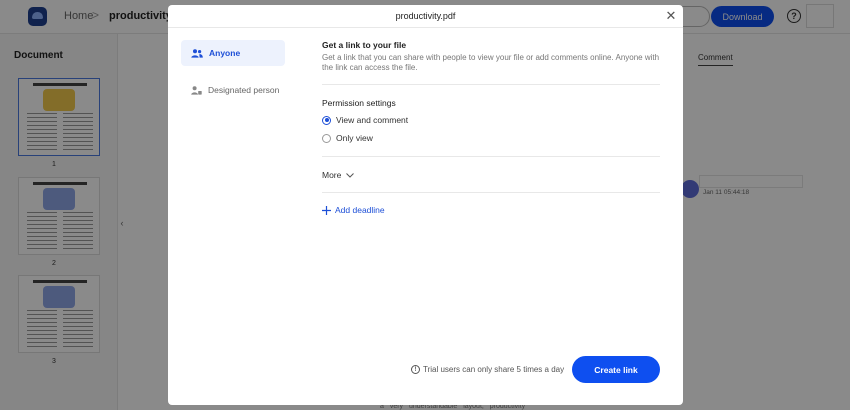 The height and width of the screenshot is (410, 850). I want to click on share-option-designated: Designated person, so click(233, 90).